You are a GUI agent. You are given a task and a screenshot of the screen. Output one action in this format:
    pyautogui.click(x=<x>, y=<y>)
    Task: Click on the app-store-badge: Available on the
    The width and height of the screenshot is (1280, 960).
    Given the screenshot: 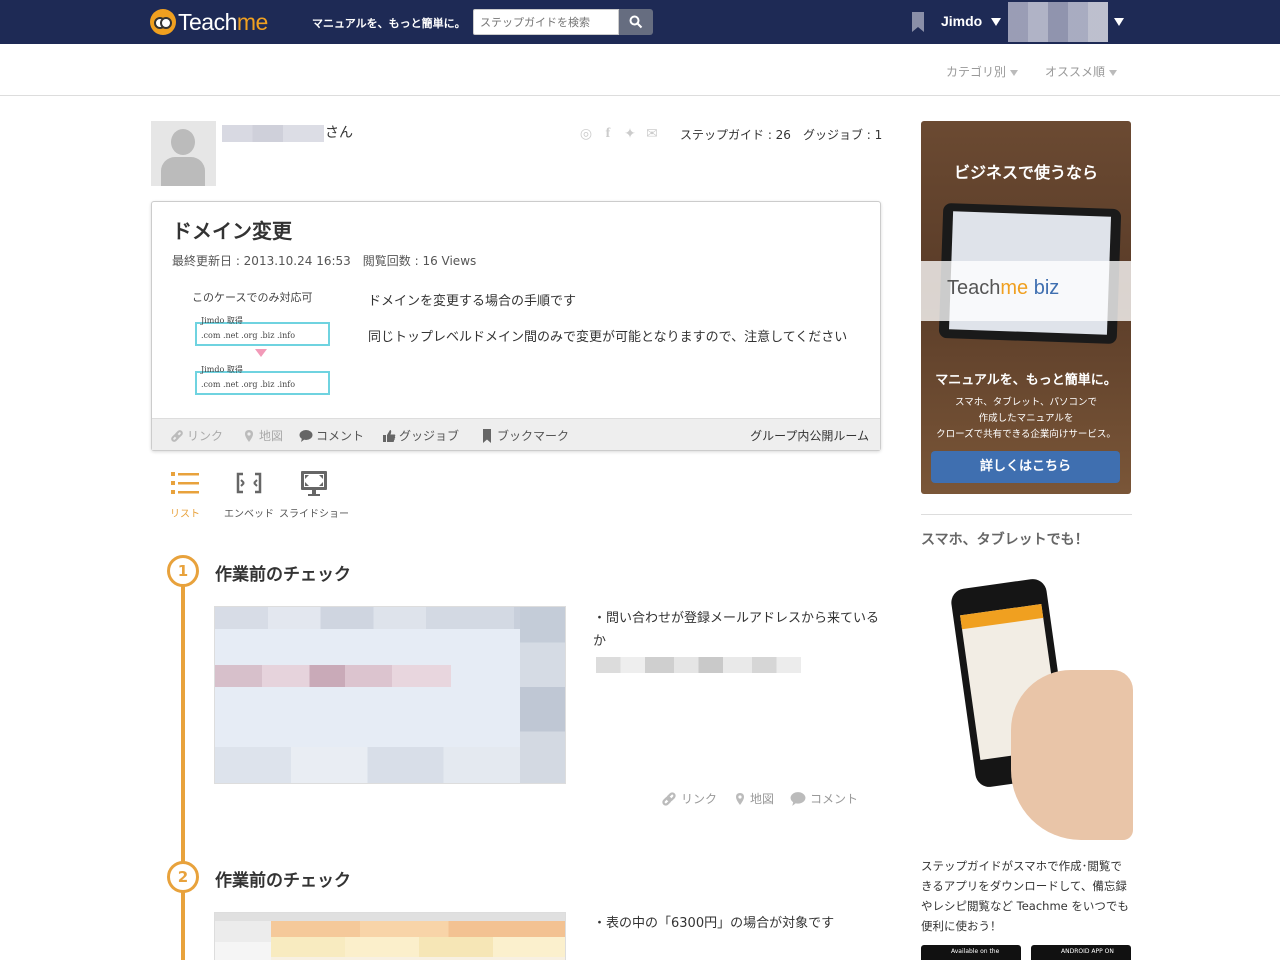 What is the action you would take?
    pyautogui.click(x=971, y=952)
    